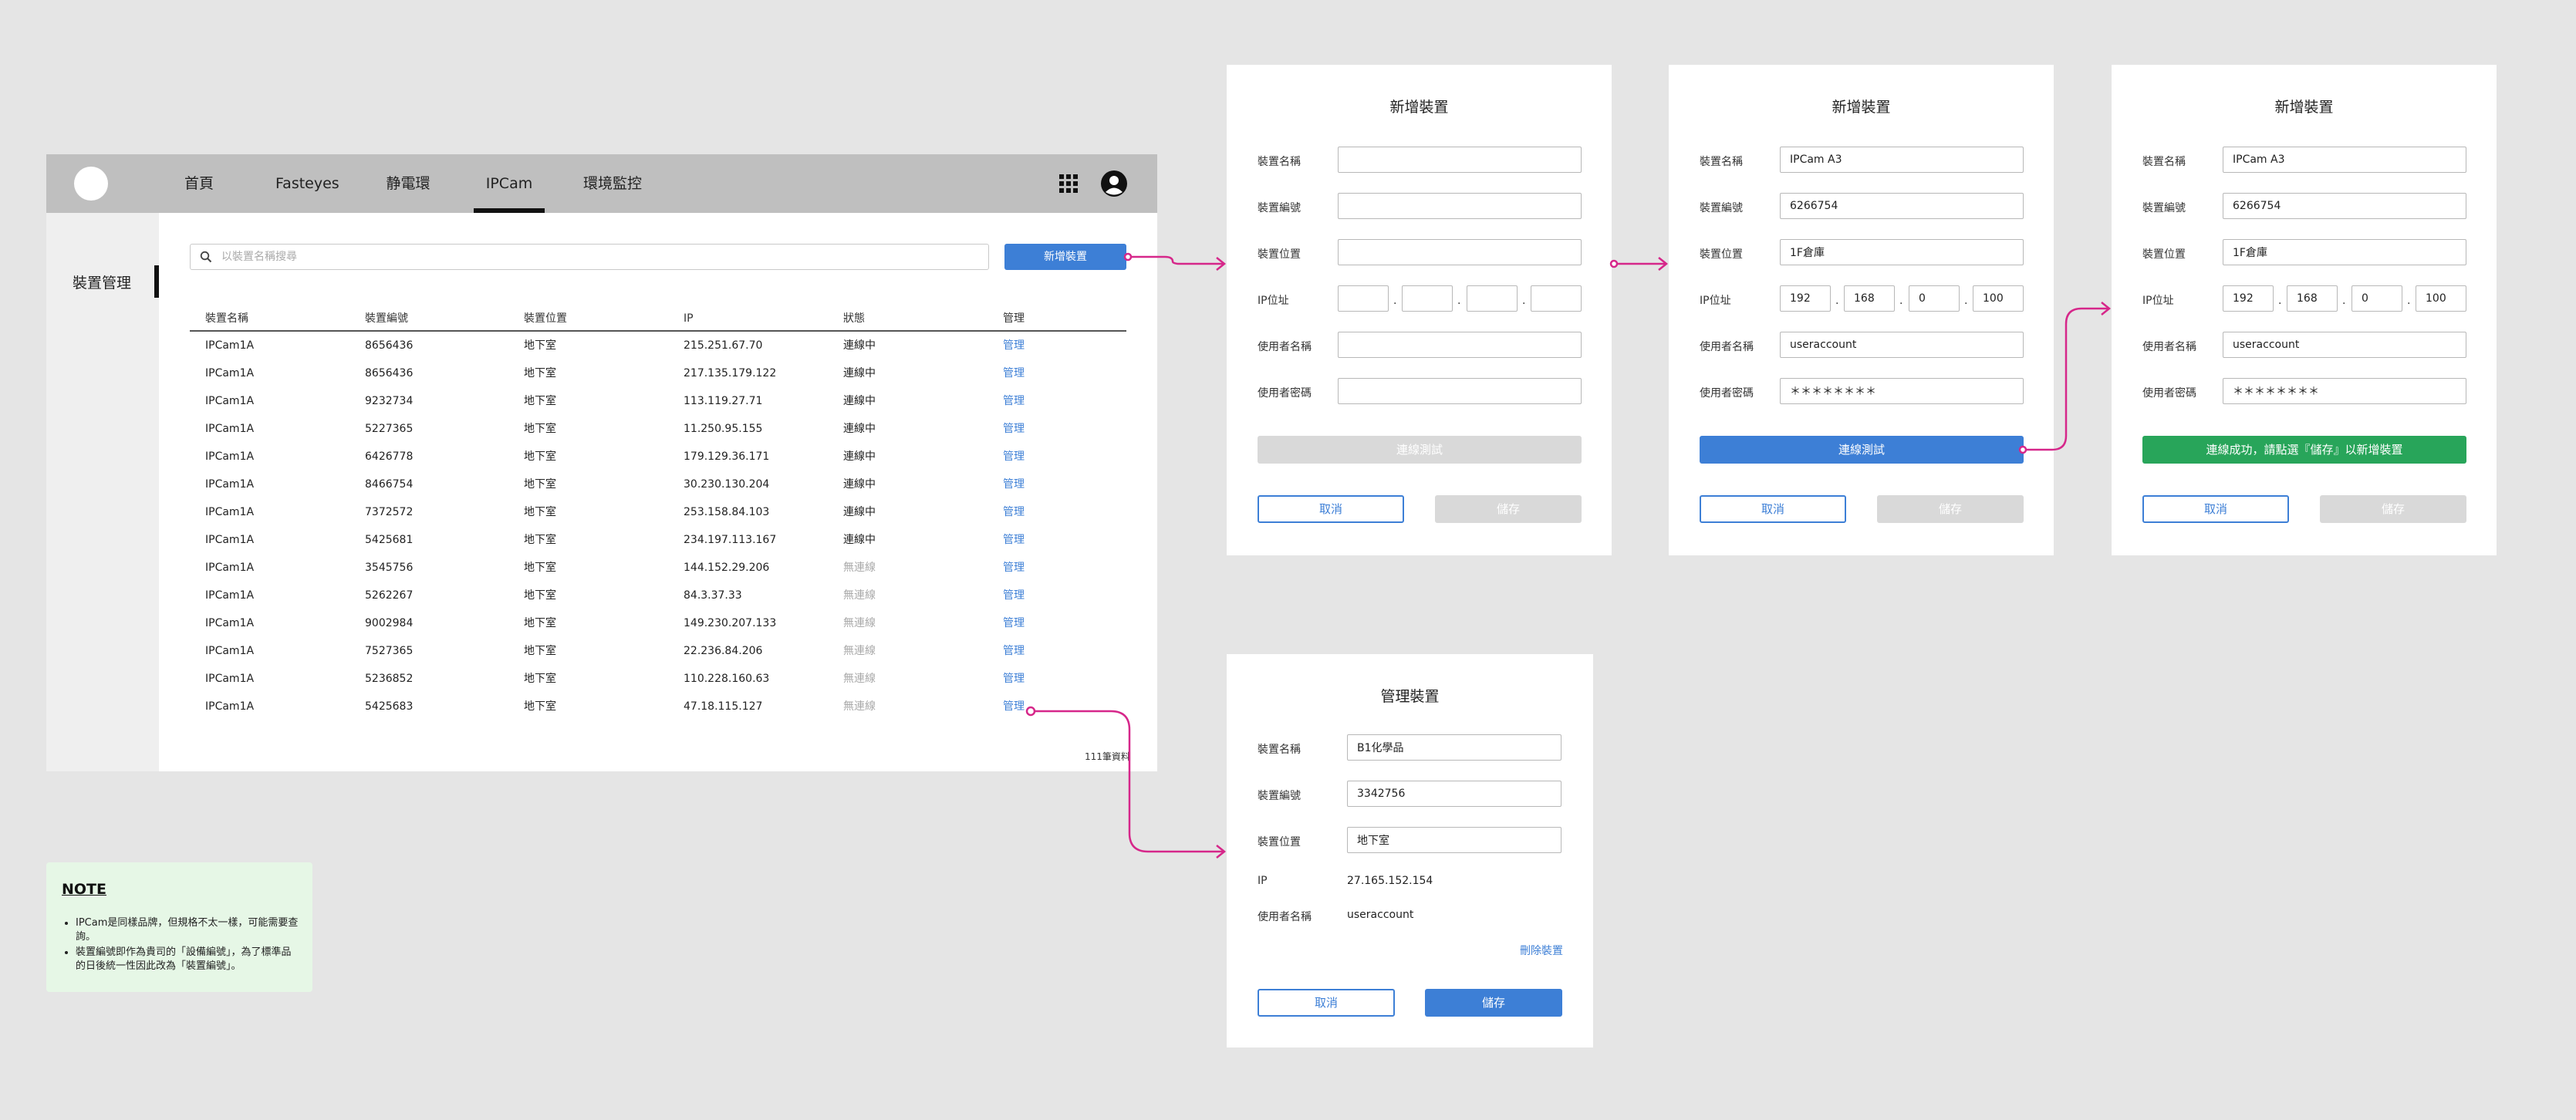  What do you see at coordinates (1014, 318) in the screenshot?
I see `column-header-manage: 管理` at bounding box center [1014, 318].